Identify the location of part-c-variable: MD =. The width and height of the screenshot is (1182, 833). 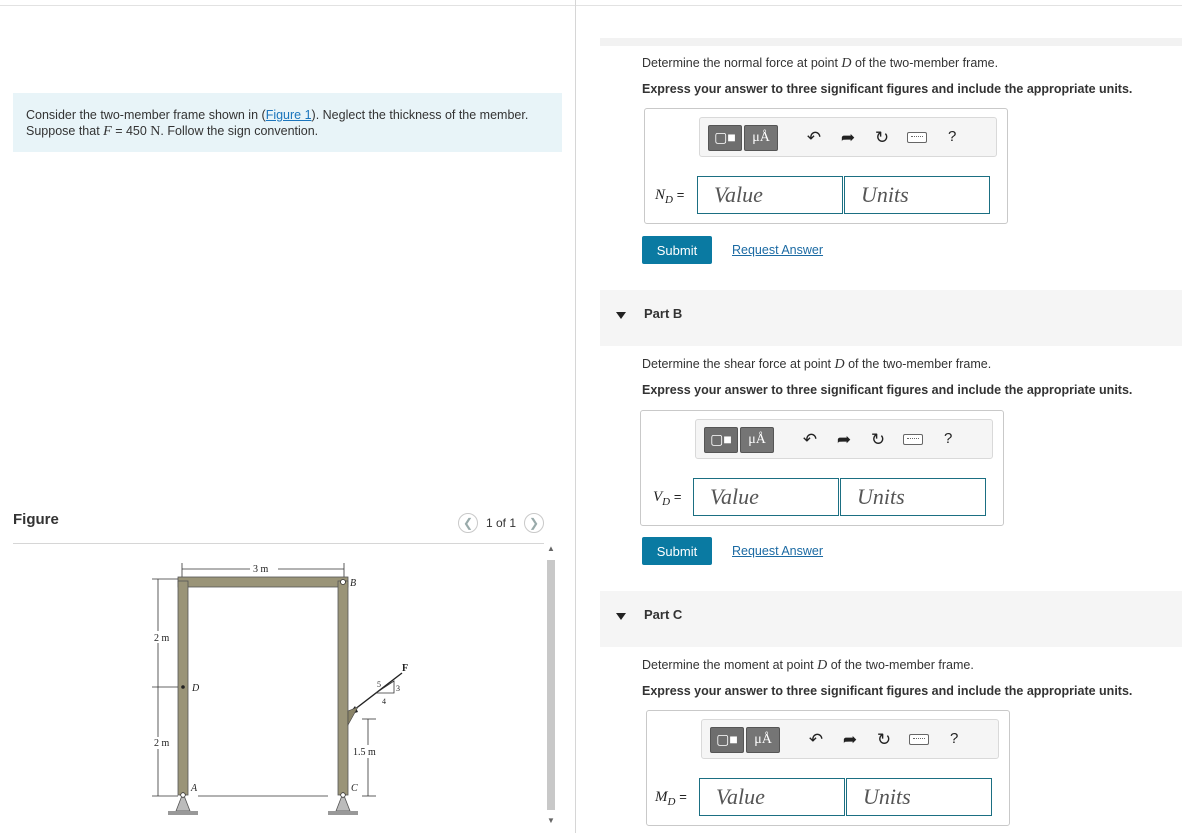
(671, 798).